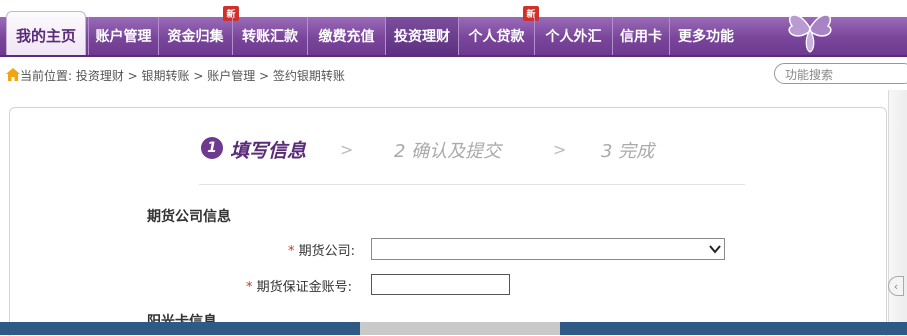  What do you see at coordinates (421, 36) in the screenshot?
I see `tab-investment: 投资理财` at bounding box center [421, 36].